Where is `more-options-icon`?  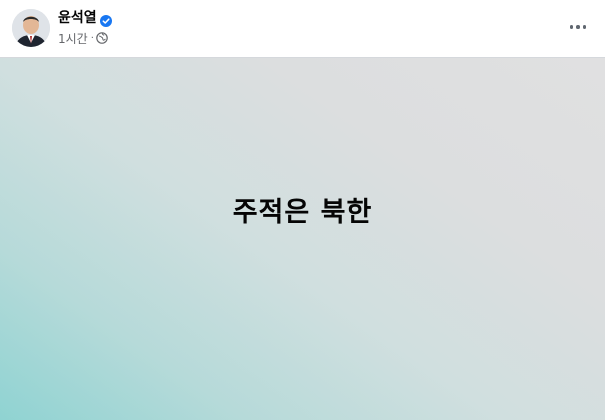
more-options-icon is located at coordinates (578, 27).